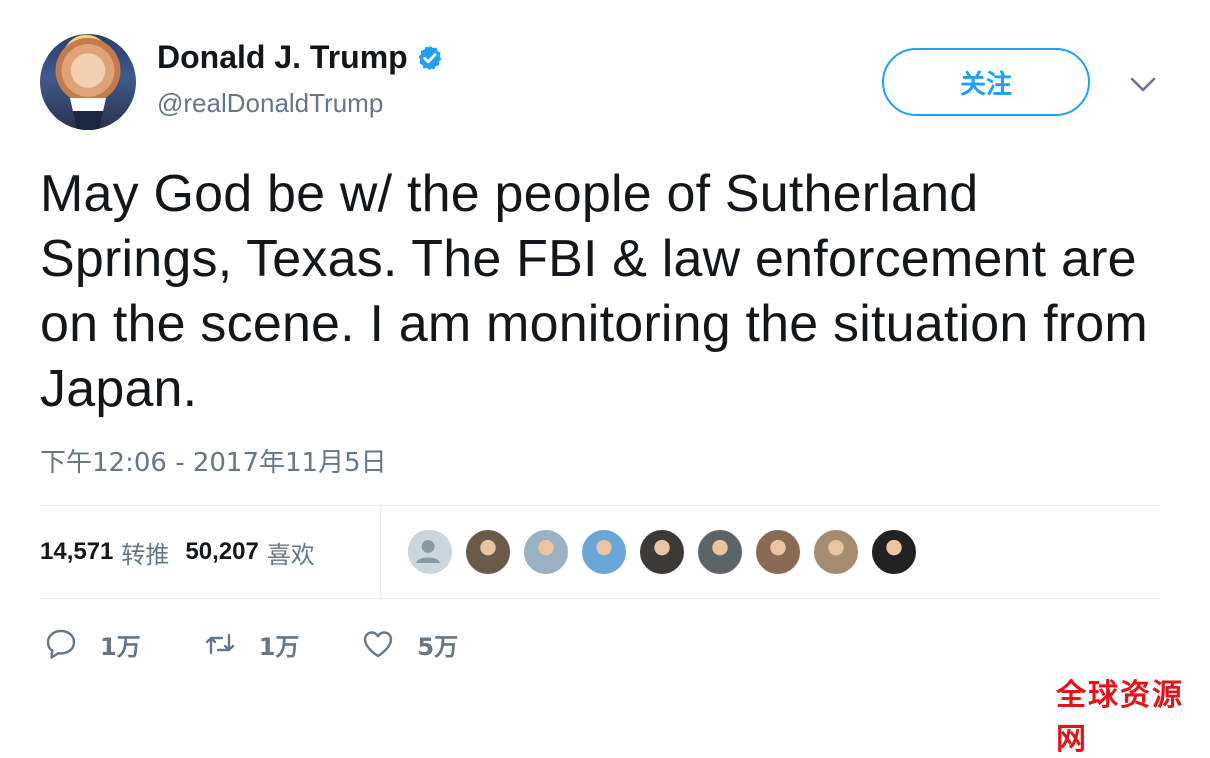 This screenshot has width=1210, height=758. What do you see at coordinates (279, 646) in the screenshot?
I see `retweet-count: 1万` at bounding box center [279, 646].